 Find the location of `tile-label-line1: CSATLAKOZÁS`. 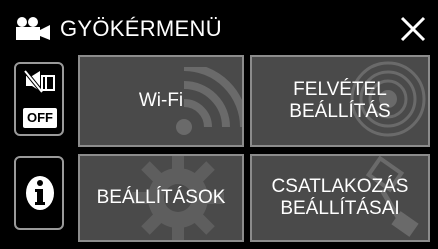

tile-label-line1: CSATLAKOZÁS is located at coordinates (340, 186).